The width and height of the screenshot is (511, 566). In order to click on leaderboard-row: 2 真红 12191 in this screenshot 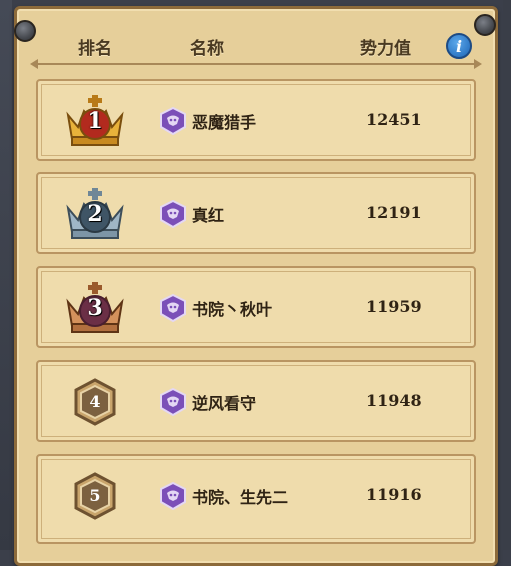, I will do `click(256, 213)`.